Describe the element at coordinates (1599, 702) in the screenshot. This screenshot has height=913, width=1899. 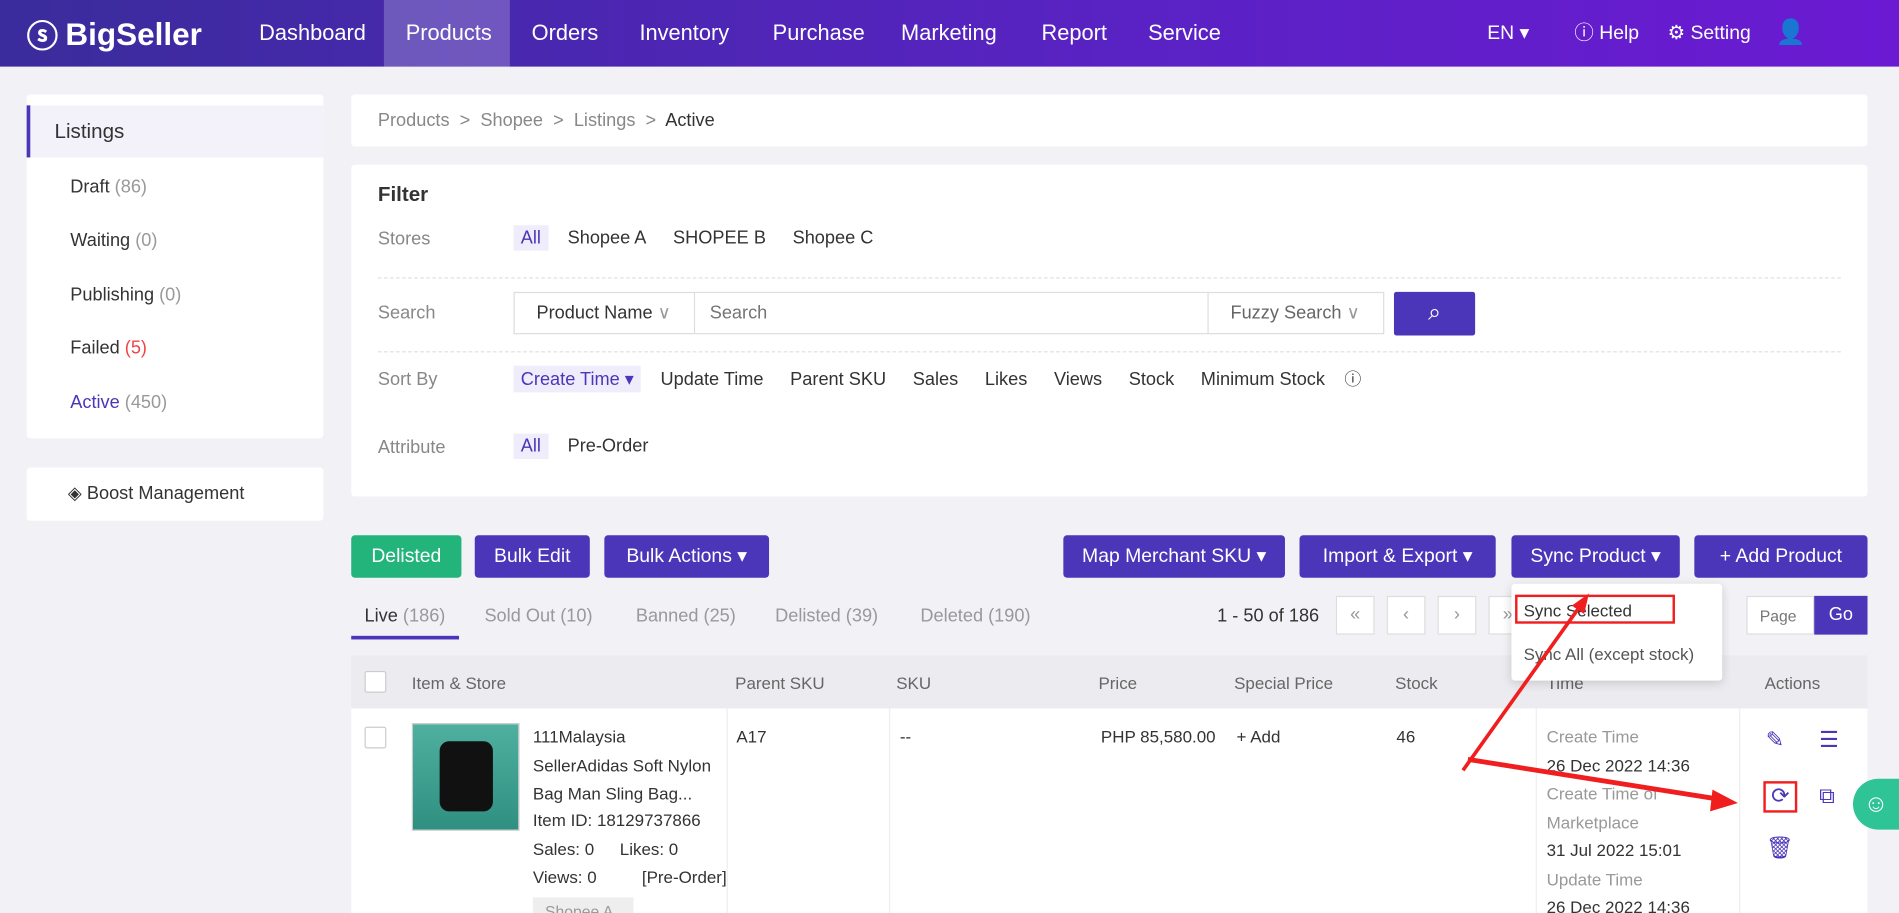
I see `annotation-arrows` at that location.